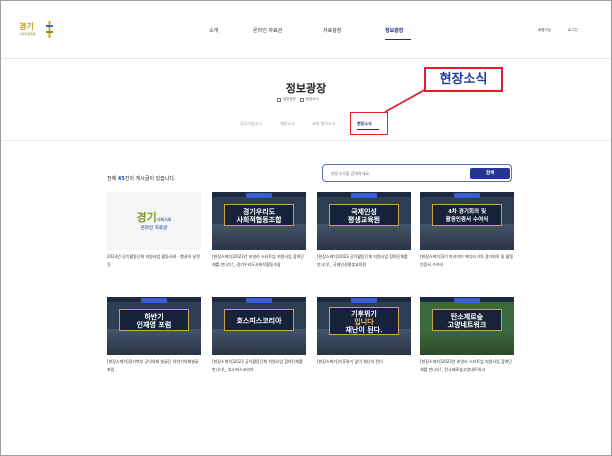 The width and height of the screenshot is (612, 456). Describe the element at coordinates (573, 30) in the screenshot. I see `login-link: 로그인` at that location.